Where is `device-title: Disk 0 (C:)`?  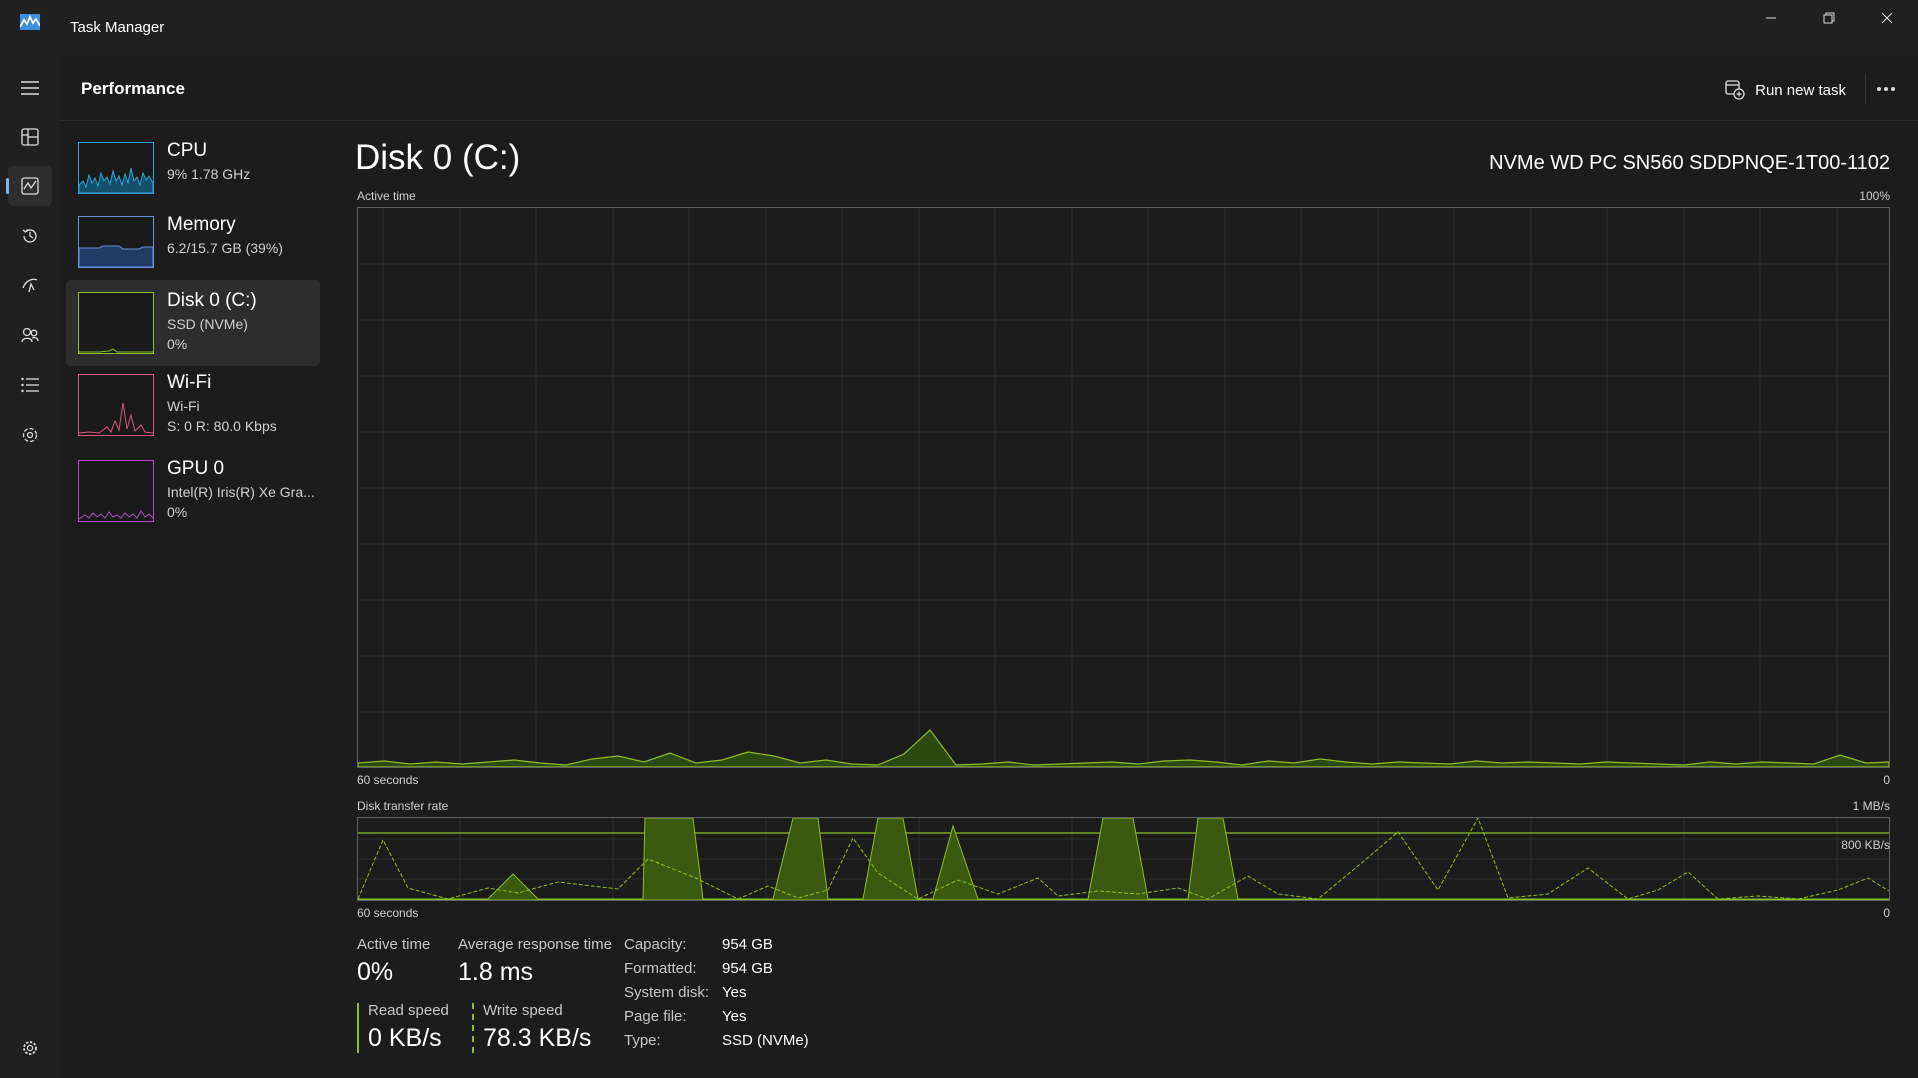
device-title: Disk 0 (C:) is located at coordinates (438, 157).